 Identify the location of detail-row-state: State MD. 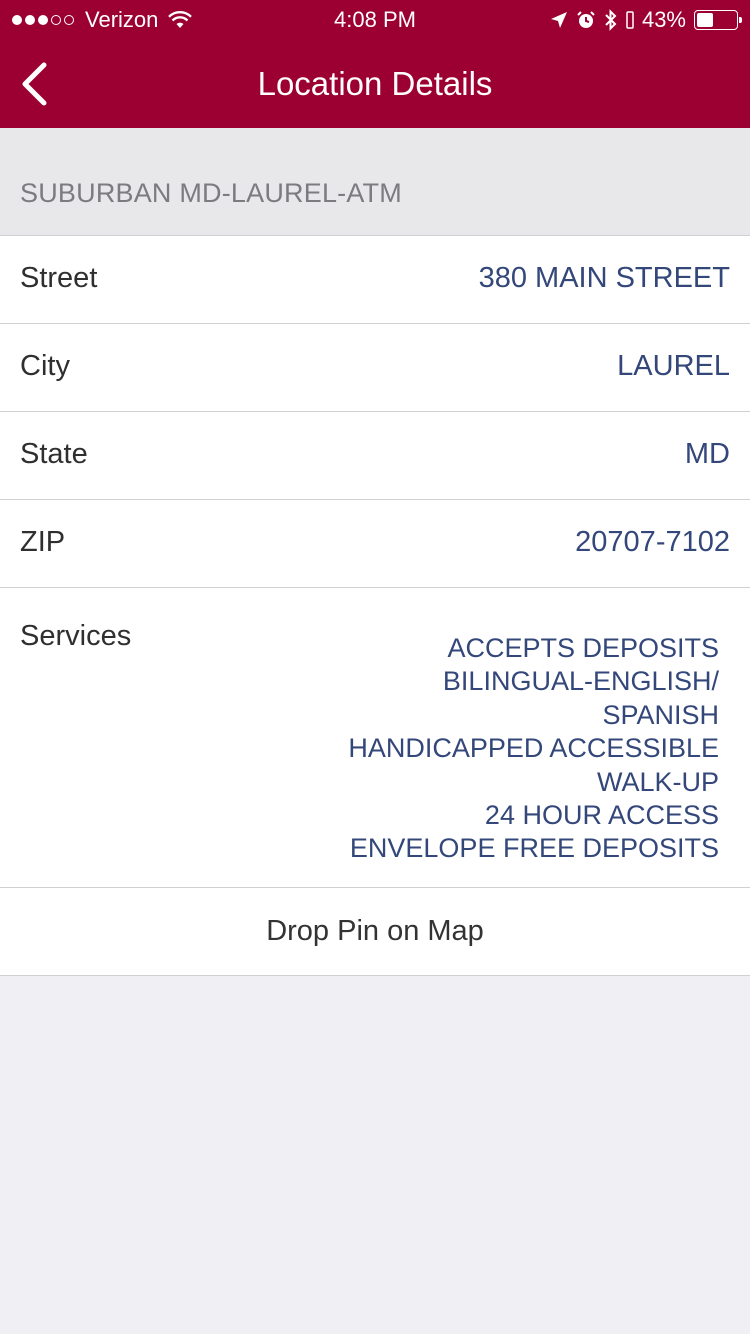
(375, 456).